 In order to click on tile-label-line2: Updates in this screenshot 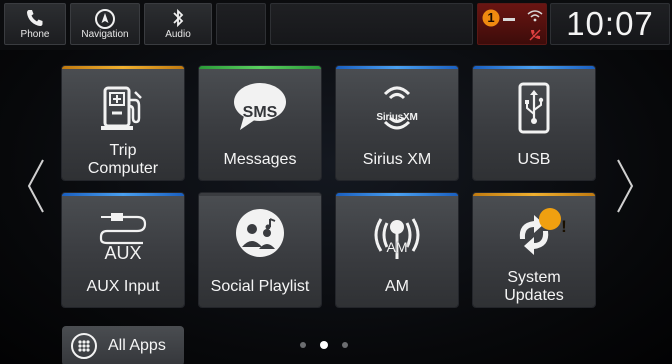, I will do `click(534, 295)`.